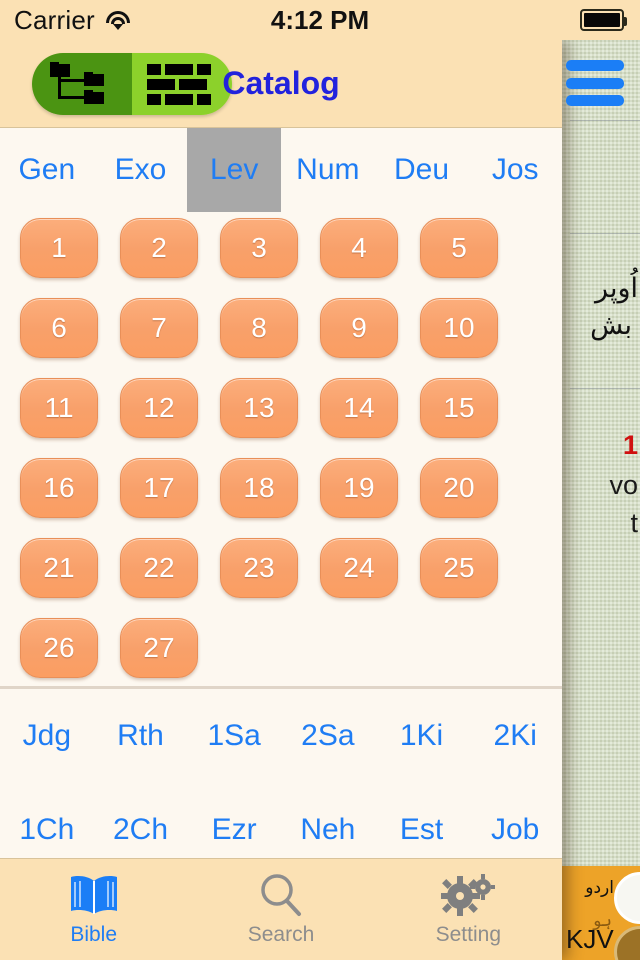 The width and height of the screenshot is (640, 960). I want to click on status-bar: Carrier 4:12 PM, so click(320, 20).